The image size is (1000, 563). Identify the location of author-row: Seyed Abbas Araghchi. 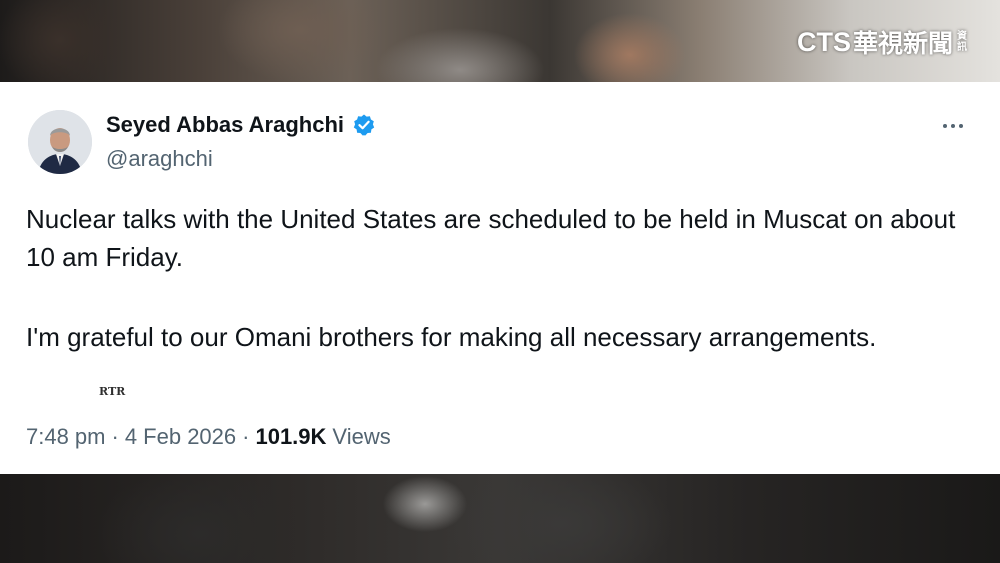
(241, 125).